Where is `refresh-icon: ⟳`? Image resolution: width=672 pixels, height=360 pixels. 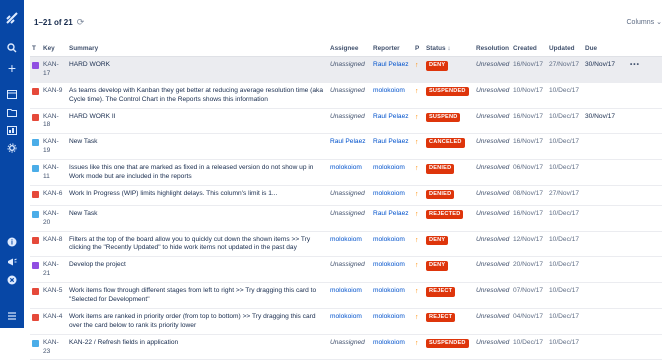
refresh-icon: ⟳ is located at coordinates (81, 22).